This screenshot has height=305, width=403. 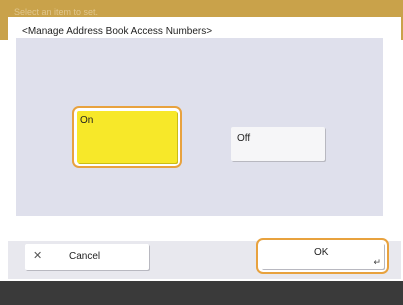 I want to click on on-option-label: On, so click(x=87, y=120).